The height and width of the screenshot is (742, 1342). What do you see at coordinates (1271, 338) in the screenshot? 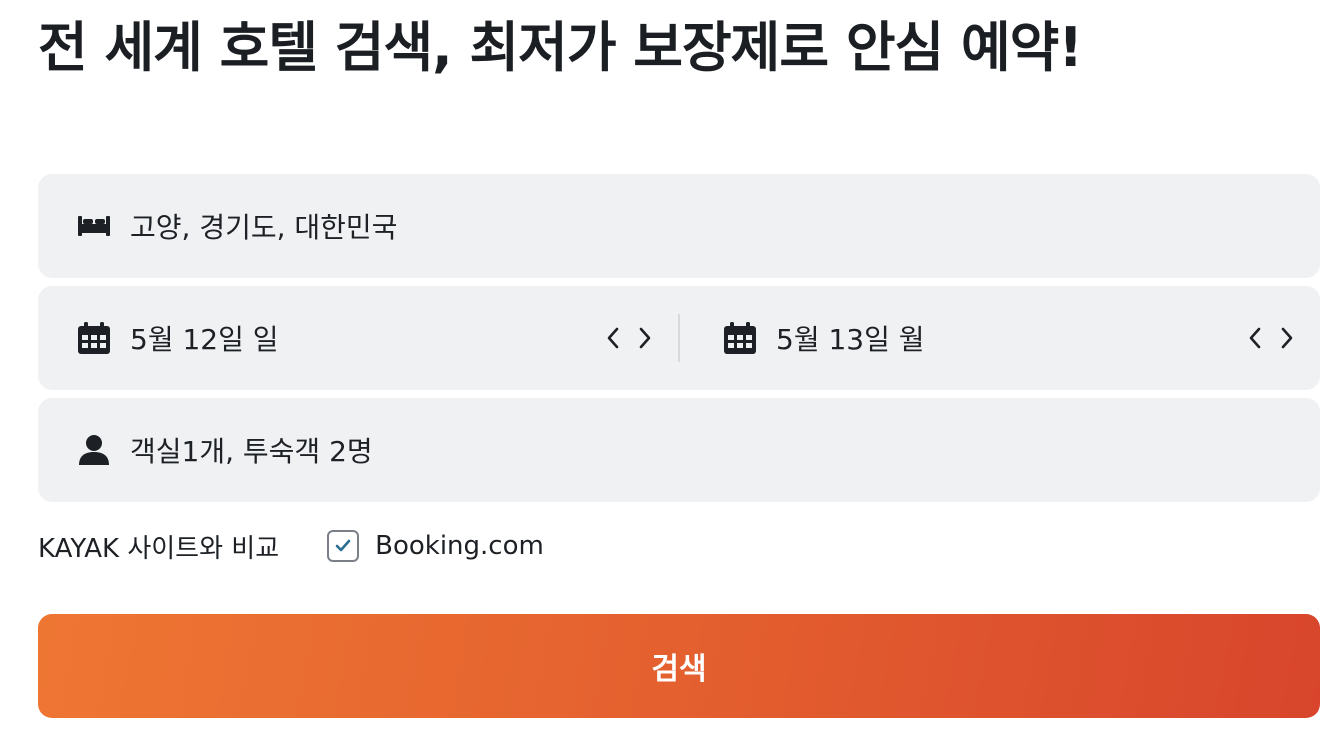
I see `checkout-date-nav` at bounding box center [1271, 338].